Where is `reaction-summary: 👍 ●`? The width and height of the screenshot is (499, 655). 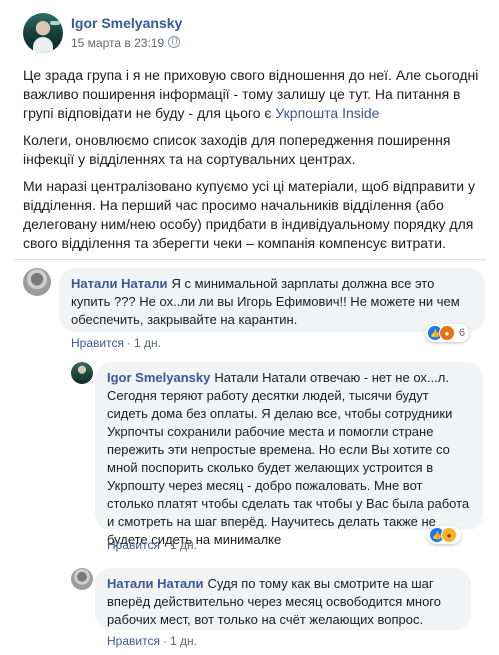 reaction-summary: 👍 ● is located at coordinates (444, 535).